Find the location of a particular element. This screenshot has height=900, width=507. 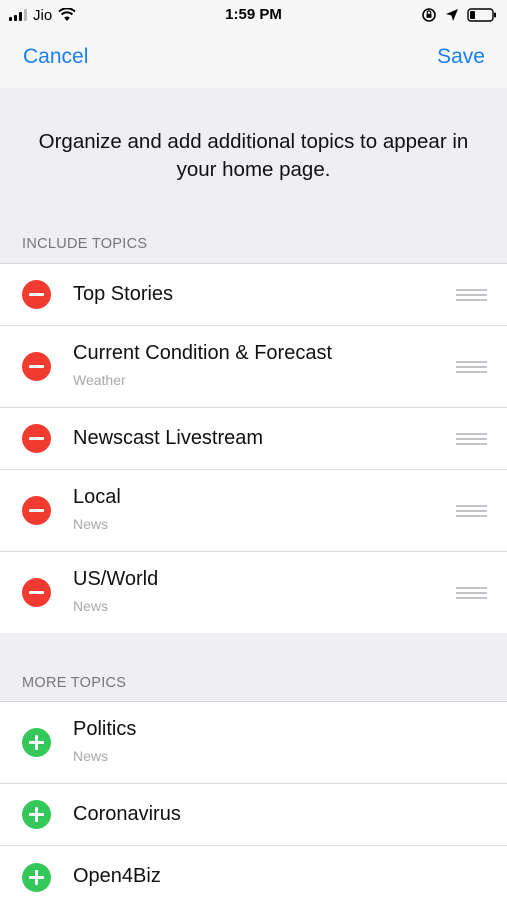

topic-title: Politics is located at coordinates (105, 729).